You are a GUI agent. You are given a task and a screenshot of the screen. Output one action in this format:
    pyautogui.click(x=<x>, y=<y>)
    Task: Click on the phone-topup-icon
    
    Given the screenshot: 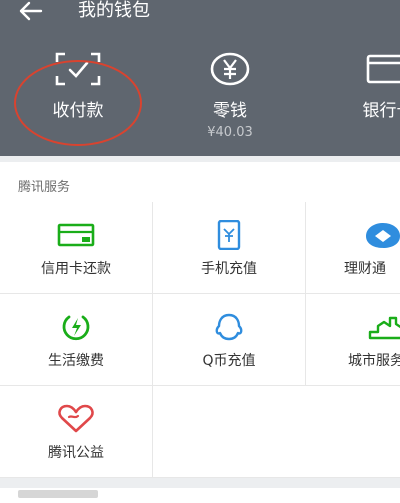 What is the action you would take?
    pyautogui.click(x=229, y=235)
    